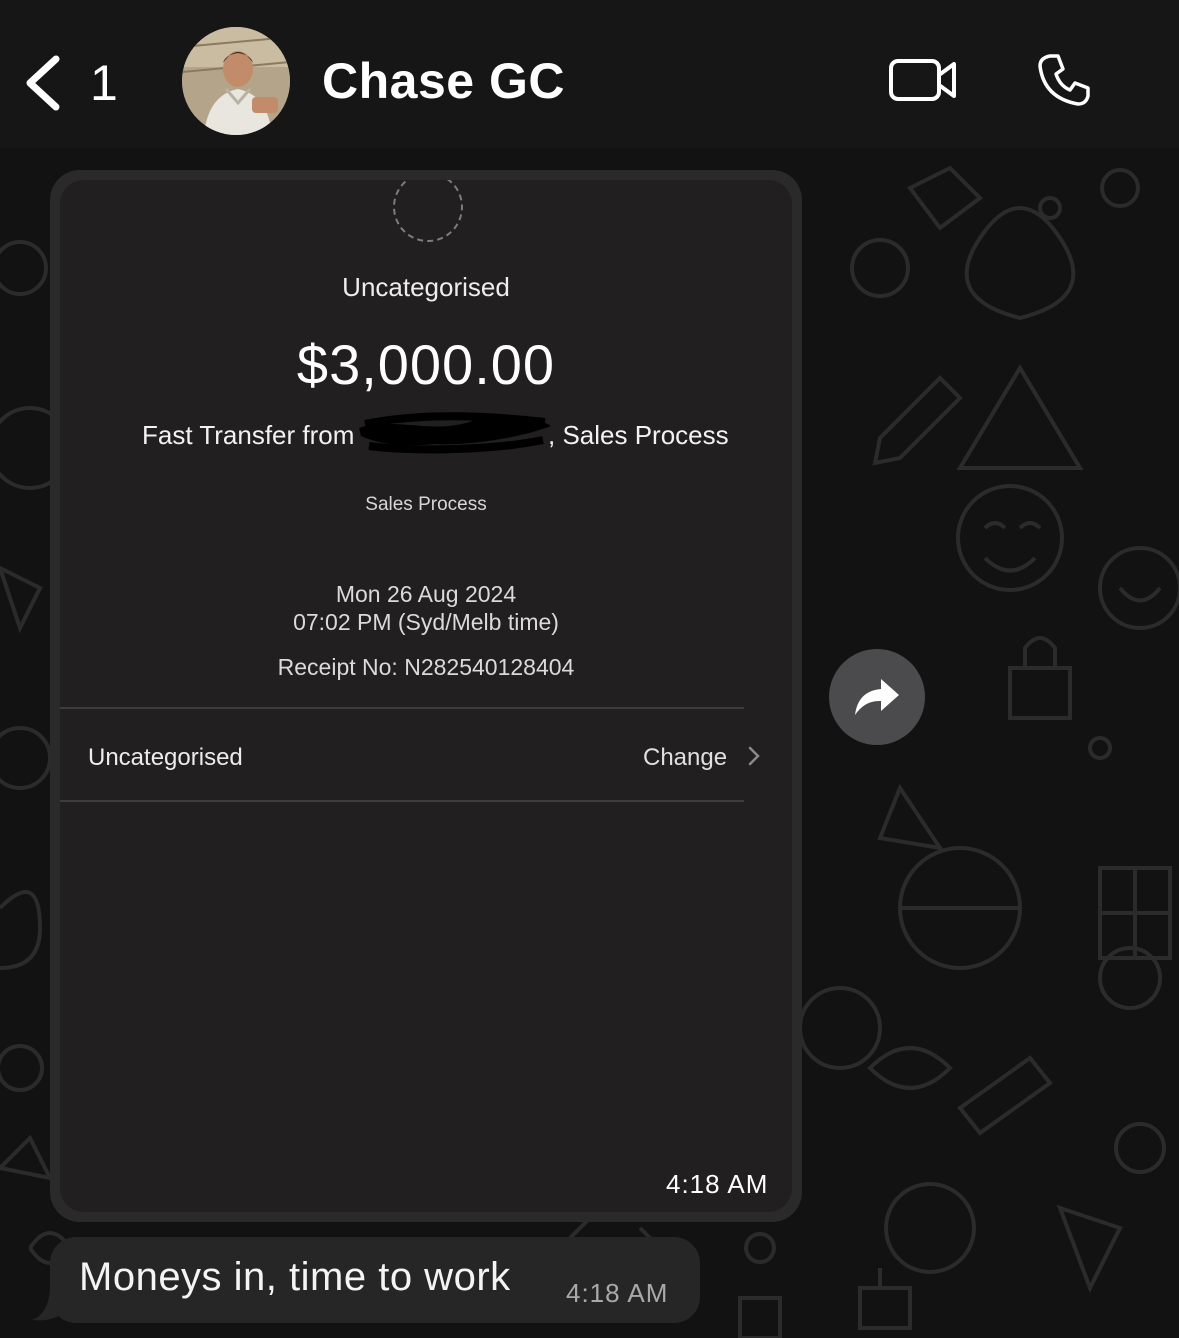  What do you see at coordinates (426, 504) in the screenshot?
I see `receipt-sub-label: Sales Process` at bounding box center [426, 504].